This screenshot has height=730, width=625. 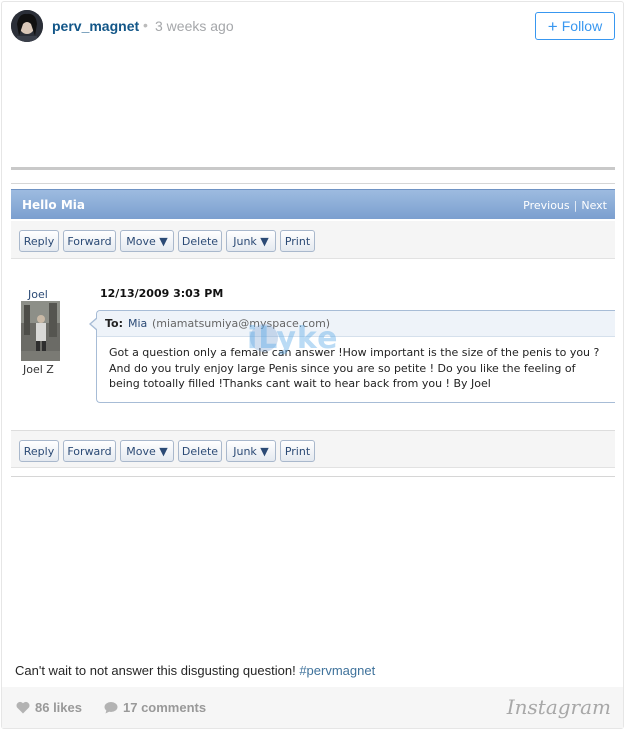 I want to click on mail-header-bar: Hello Mia Previous | Next, so click(x=313, y=204).